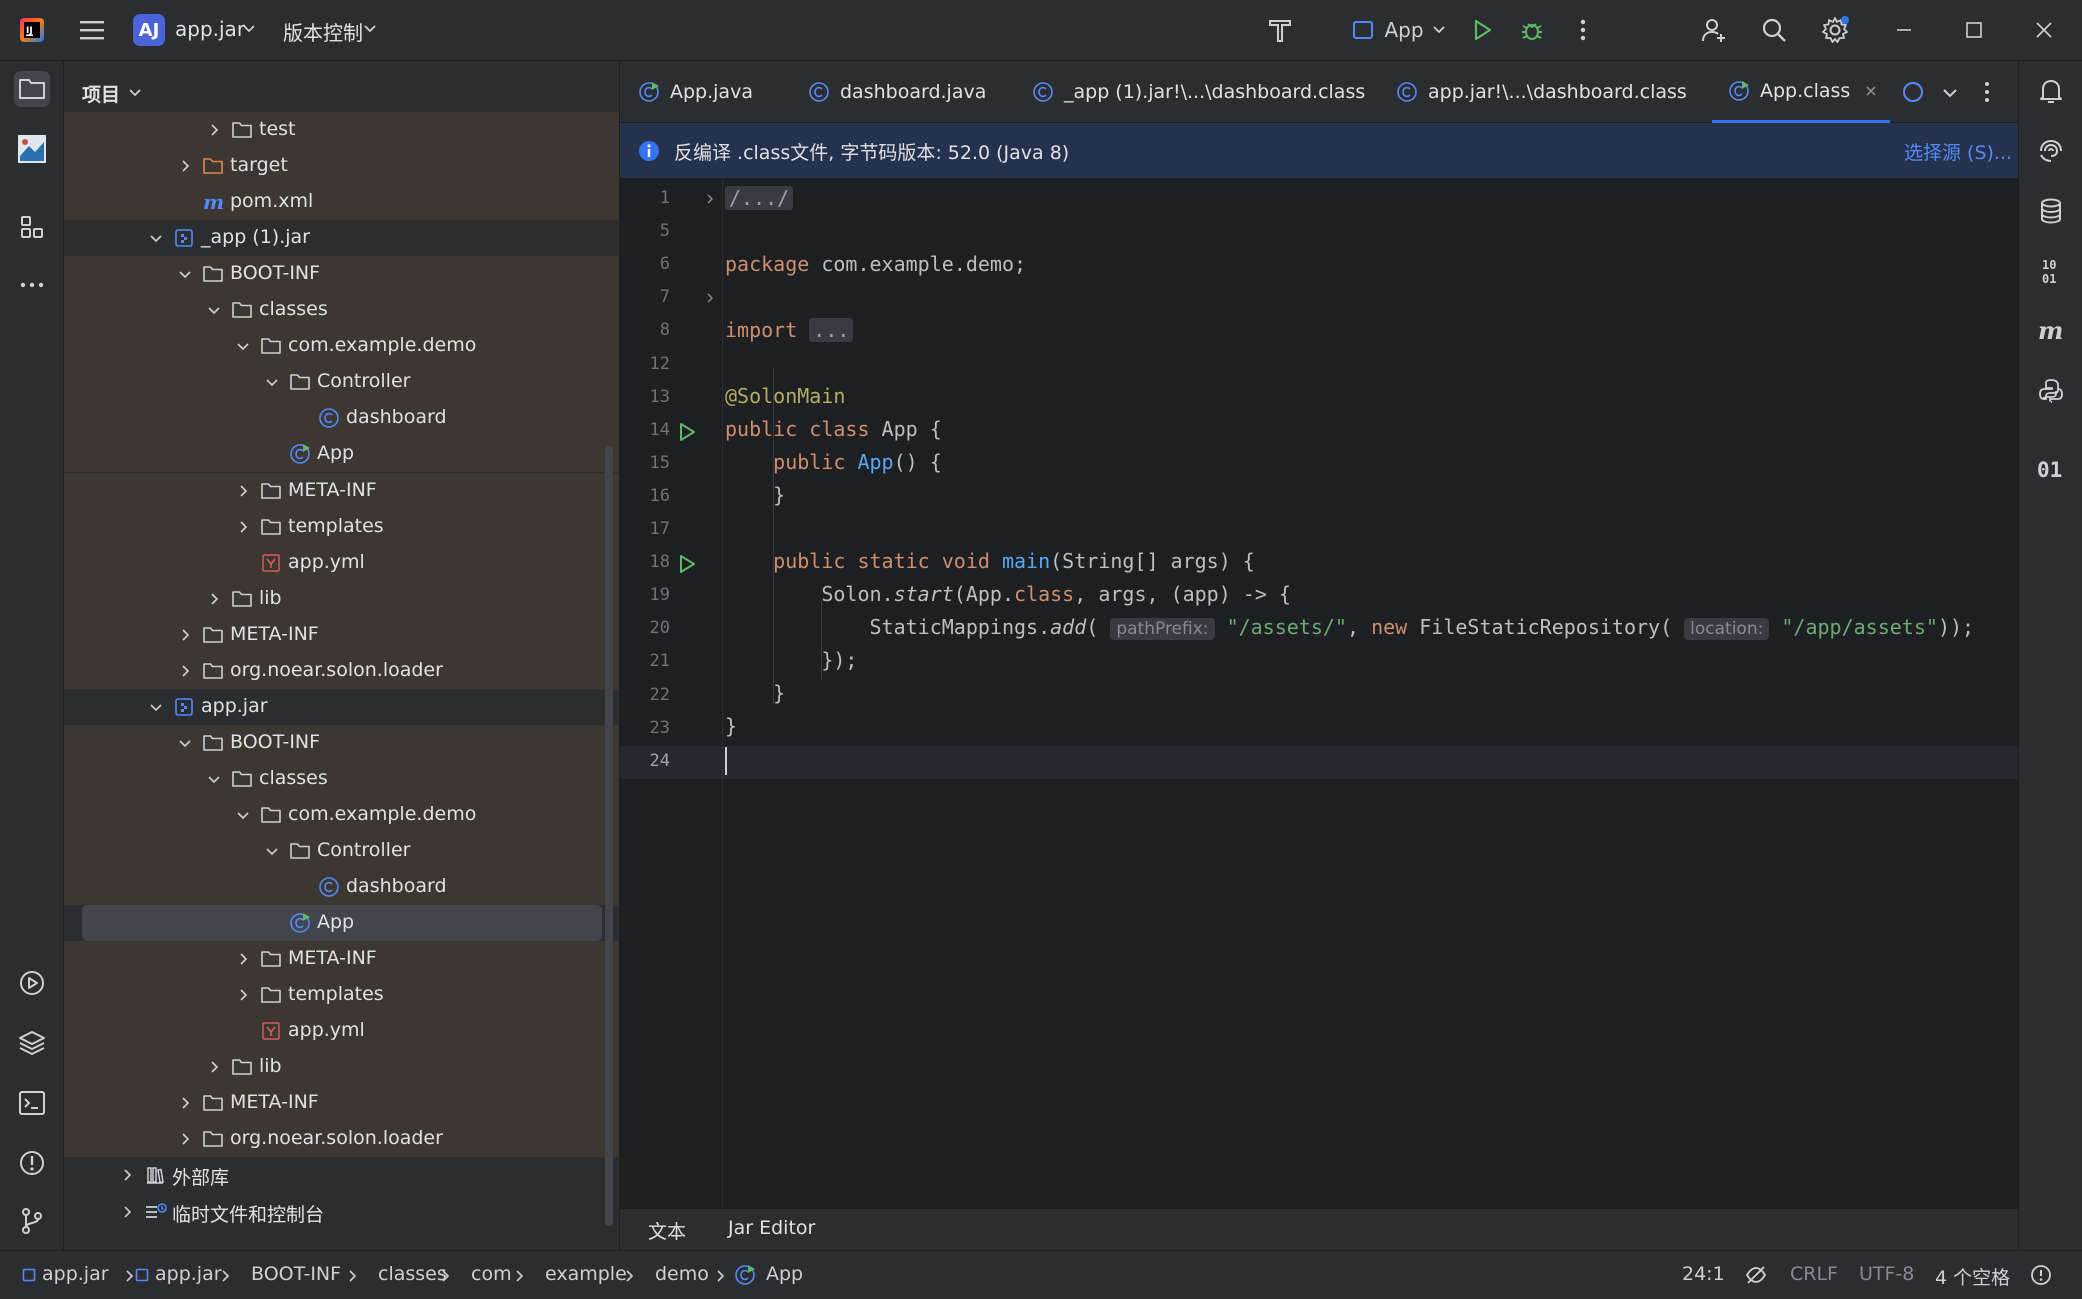 The width and height of the screenshot is (2082, 1299). I want to click on search-icon, so click(1774, 30).